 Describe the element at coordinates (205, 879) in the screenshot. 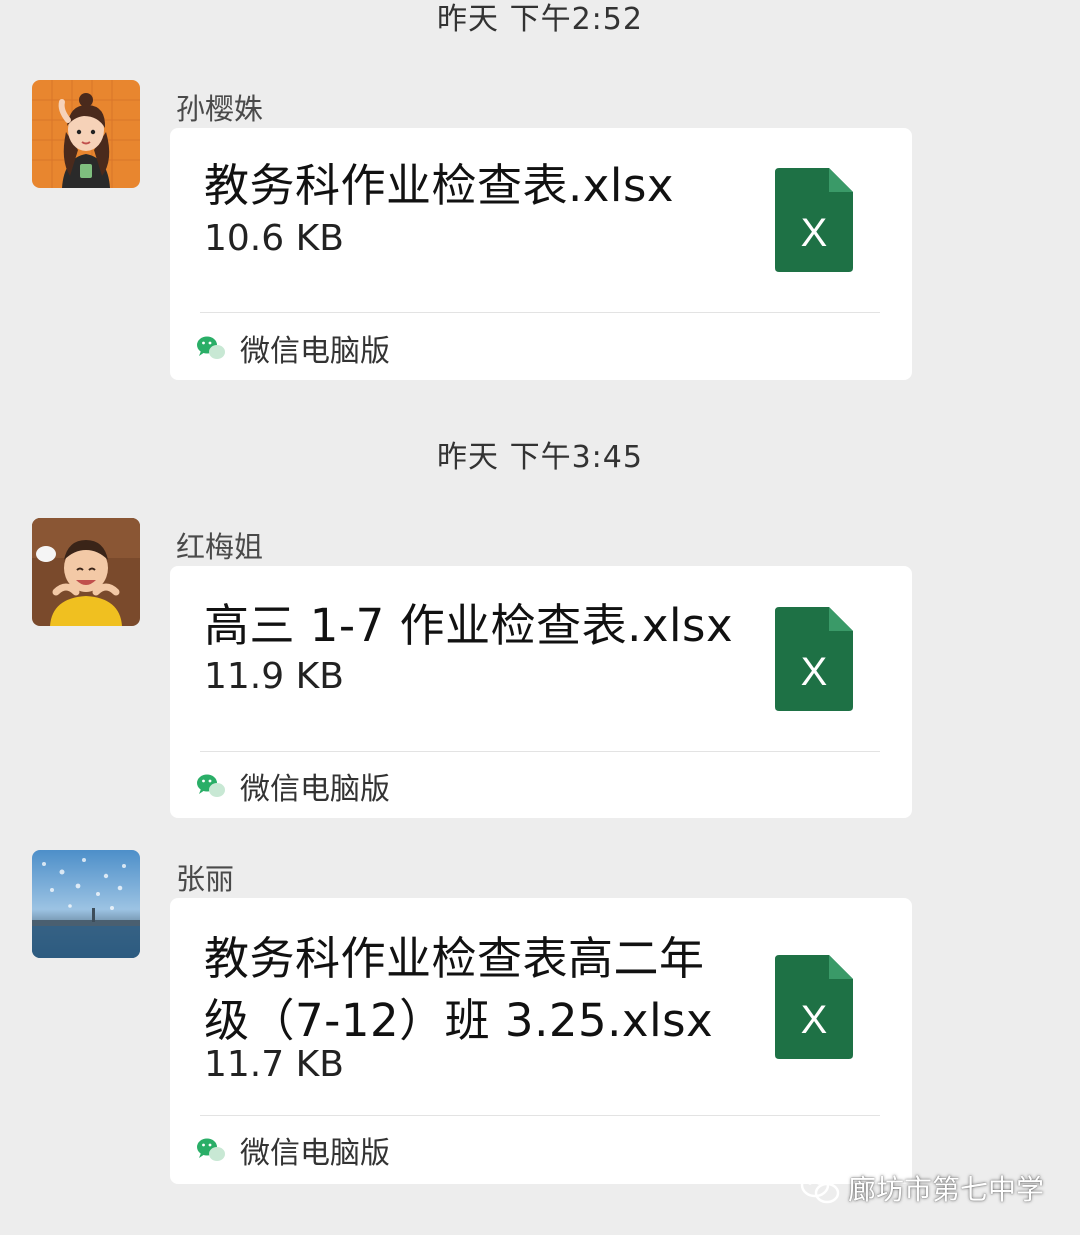

I see `sender-name: 张丽` at that location.